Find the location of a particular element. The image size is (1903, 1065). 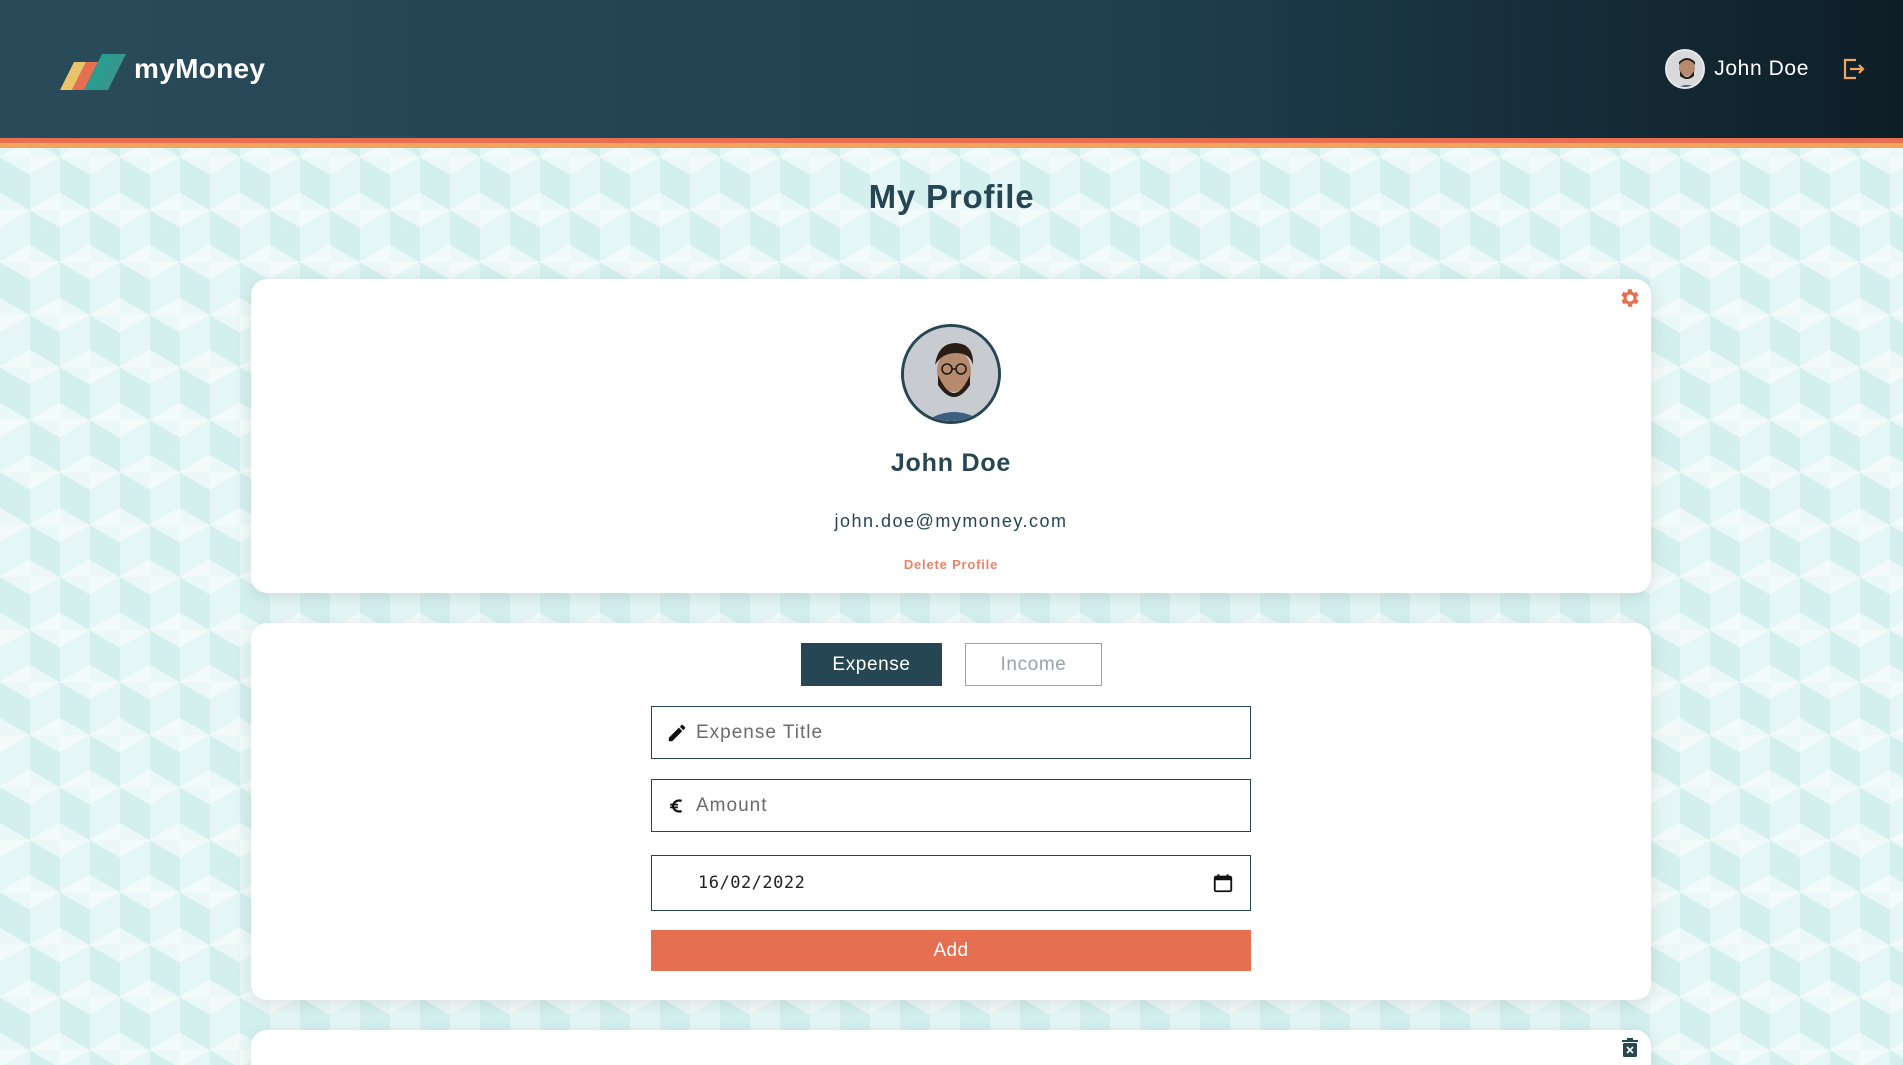

header-accent-stripe is located at coordinates (951, 143).